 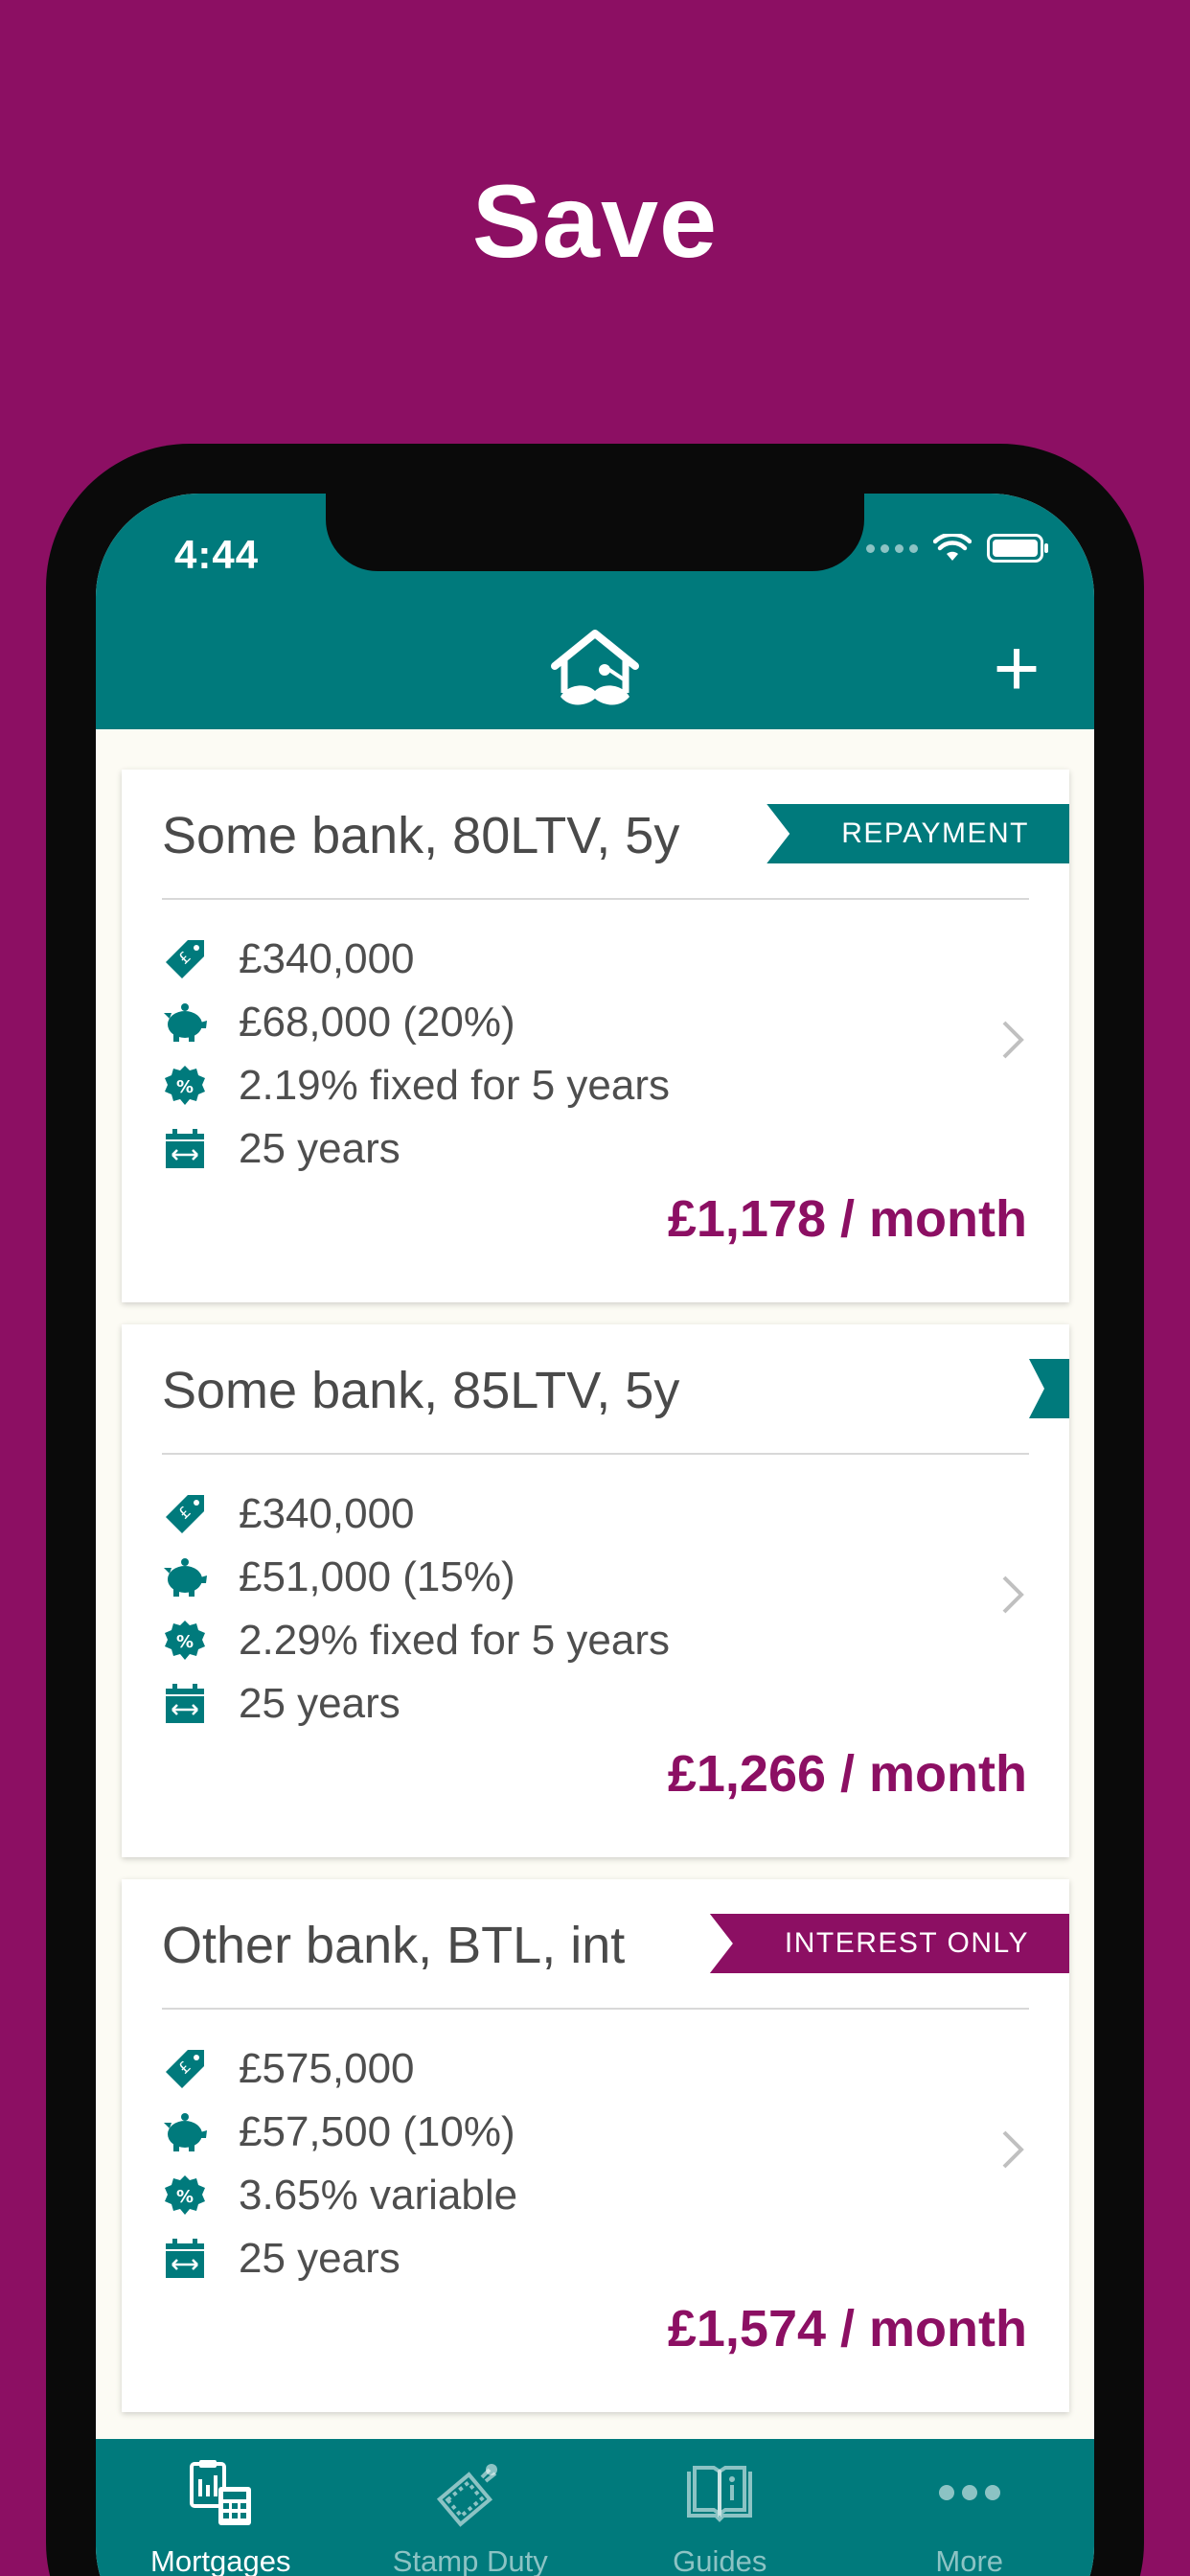 I want to click on property-price-row: £ £575,000, so click(x=340, y=2069).